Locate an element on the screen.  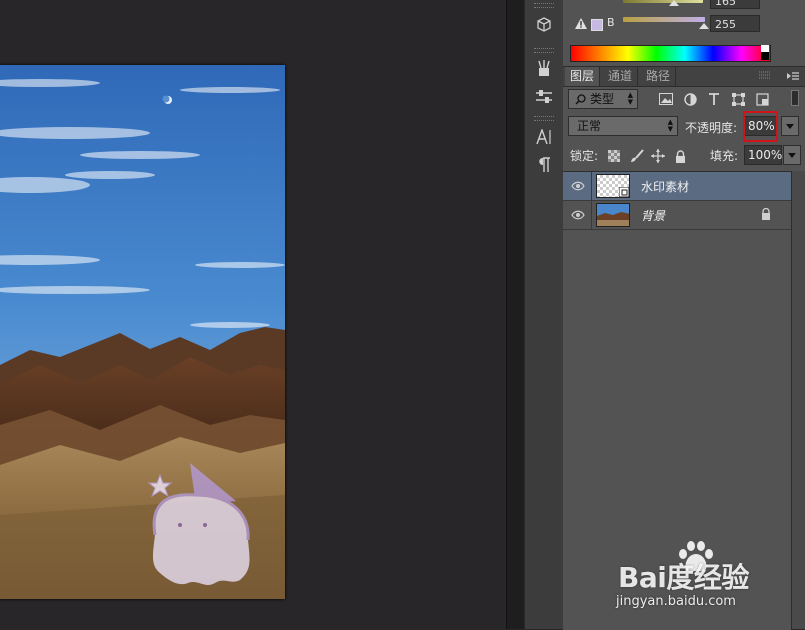
blend-row: 正常 ▲ ▼ 不透明度: 80% is located at coordinates (684, 127).